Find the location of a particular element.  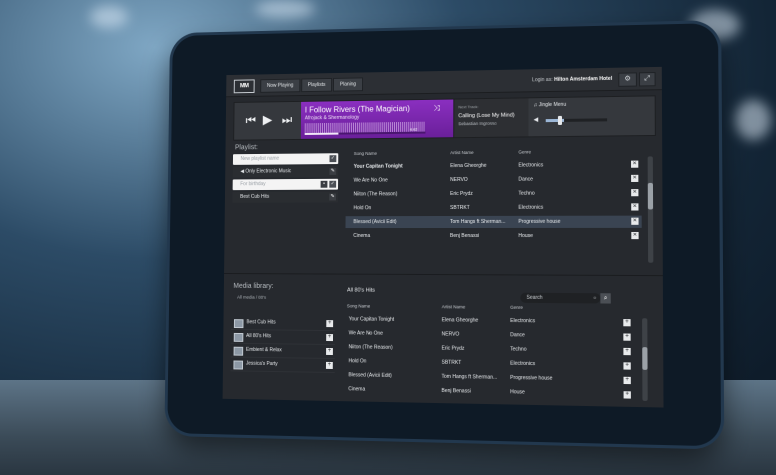

login-info: Login as: Hilton Amsterdam Hotel is located at coordinates (572, 79).